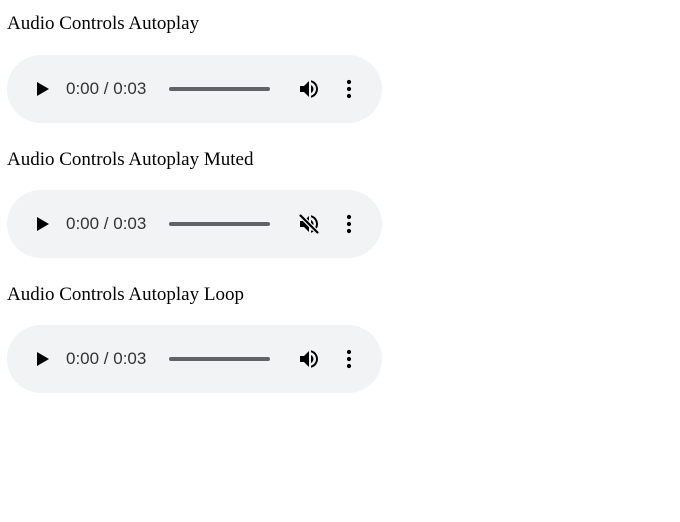 Image resolution: width=680 pixels, height=522 pixels. I want to click on audio-player-autoplay-loop: 0:00 / 0:03, so click(194, 359).